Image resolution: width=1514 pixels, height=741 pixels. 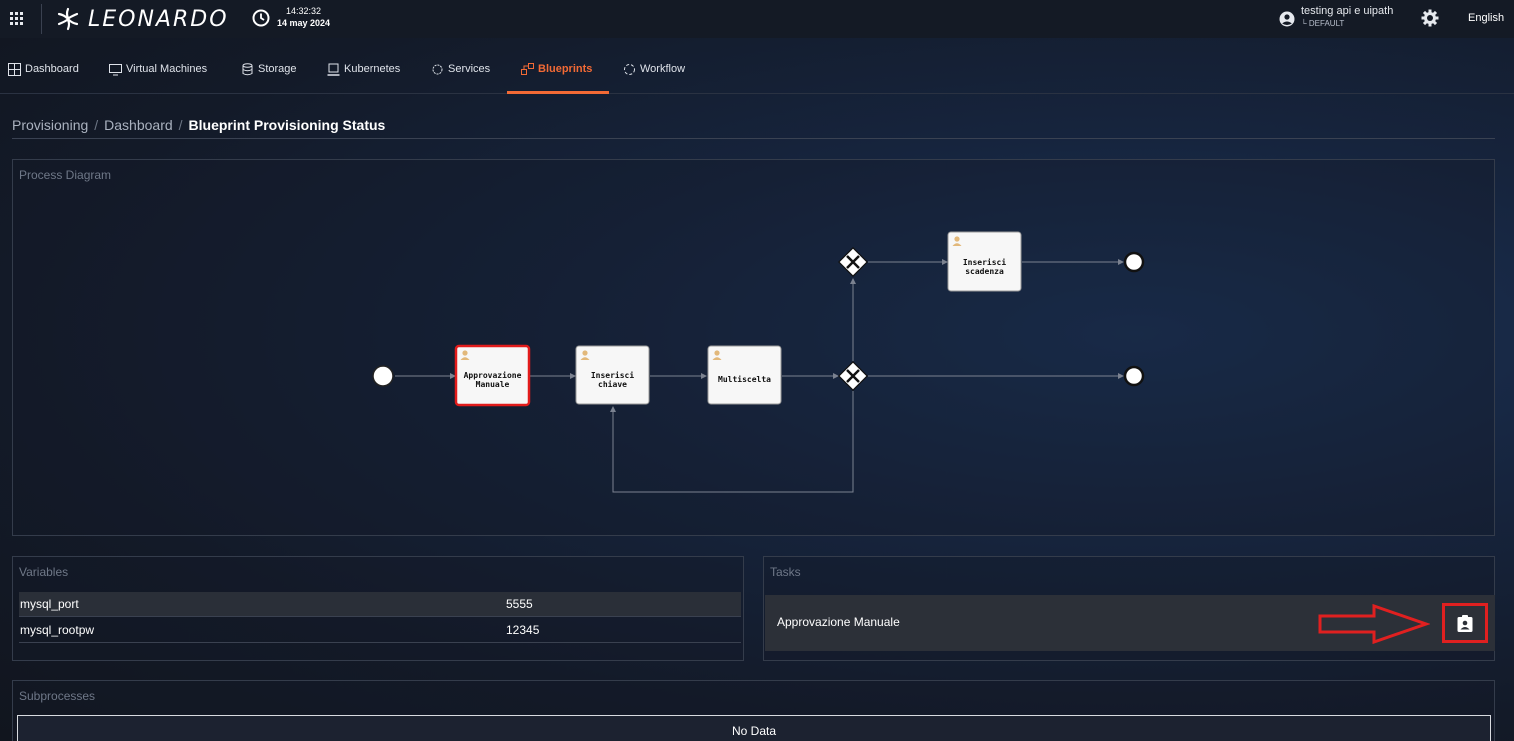 I want to click on nav-item-virtual-machines: Virtual Machines, so click(x=158, y=69).